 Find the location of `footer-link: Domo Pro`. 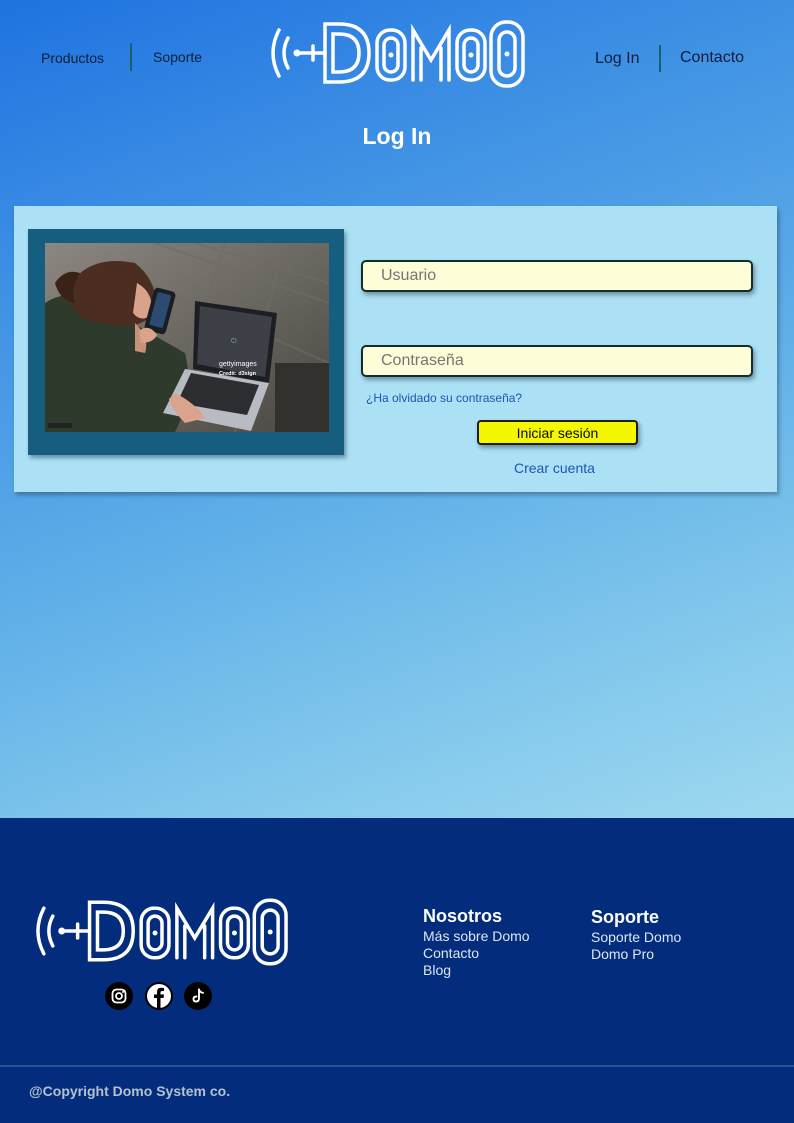

footer-link: Domo Pro is located at coordinates (622, 954).